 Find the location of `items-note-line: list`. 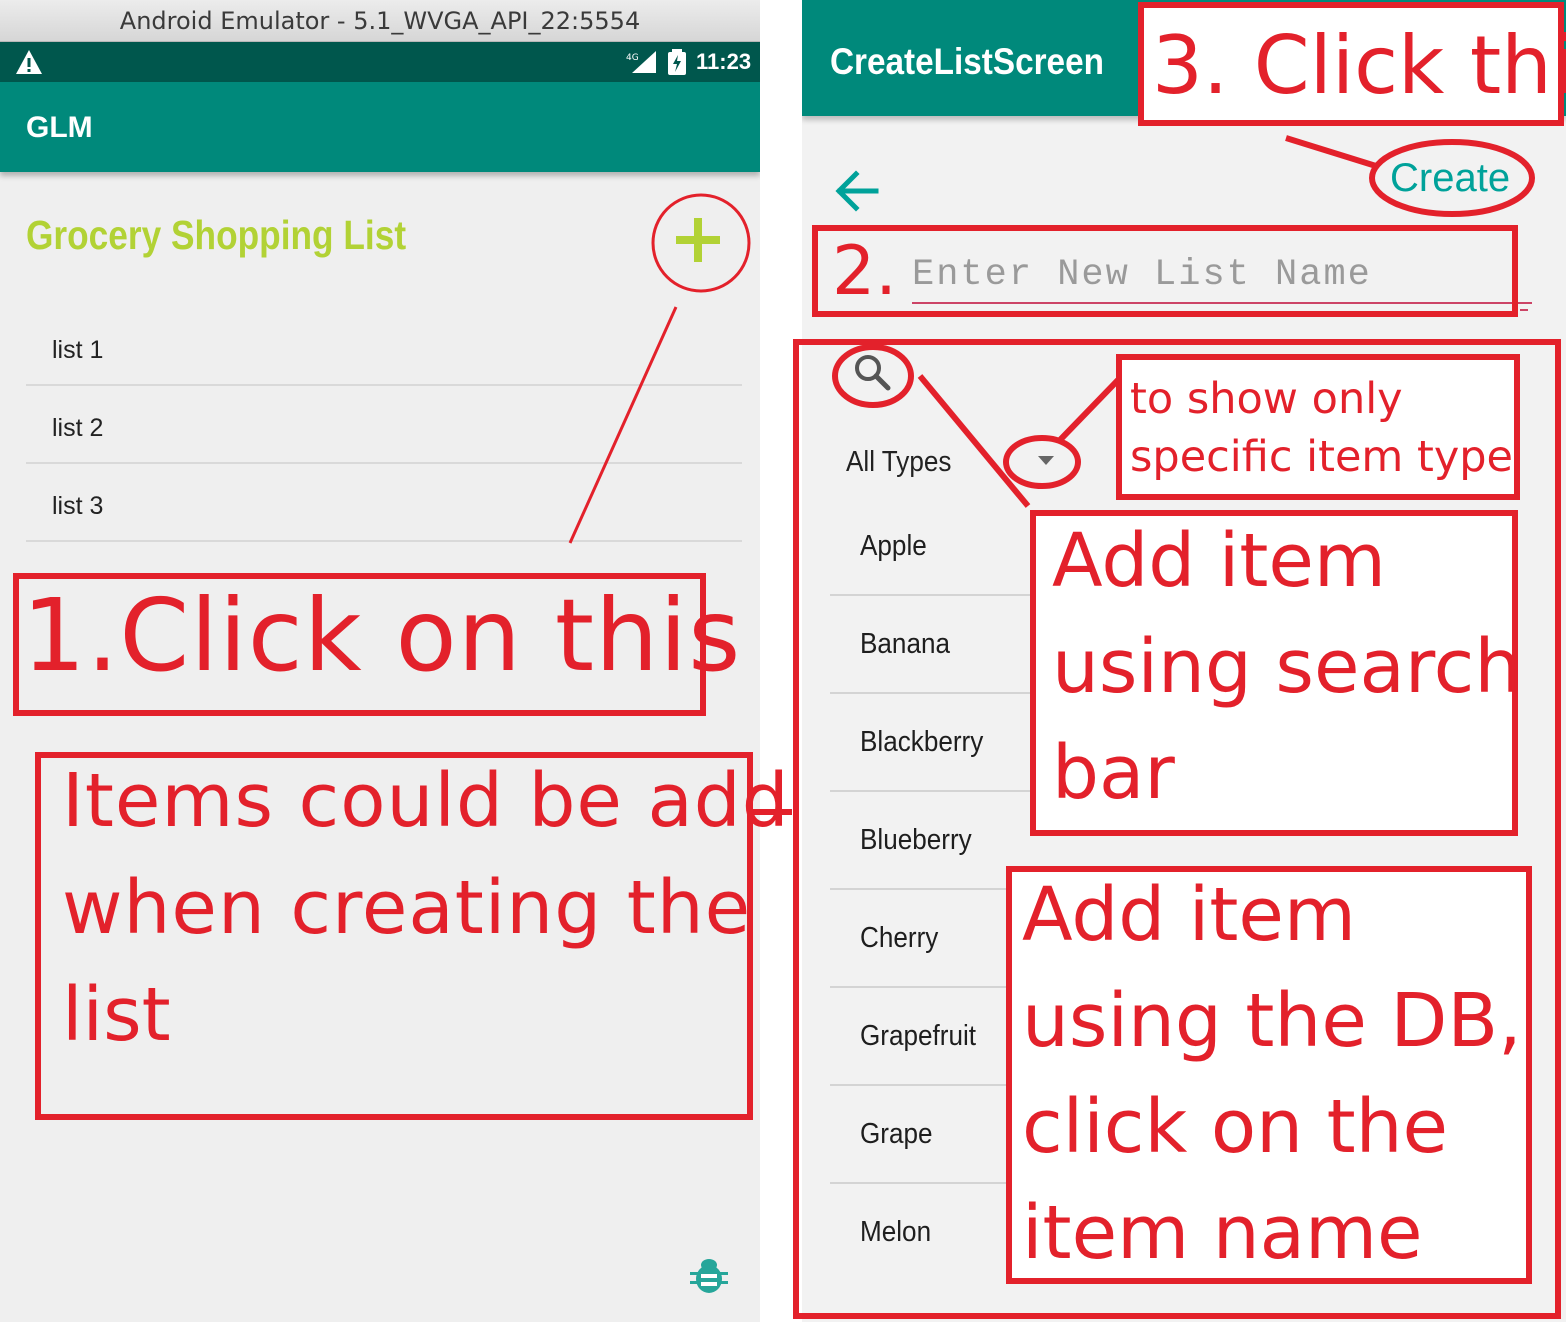

items-note-line: list is located at coordinates (116, 1015).